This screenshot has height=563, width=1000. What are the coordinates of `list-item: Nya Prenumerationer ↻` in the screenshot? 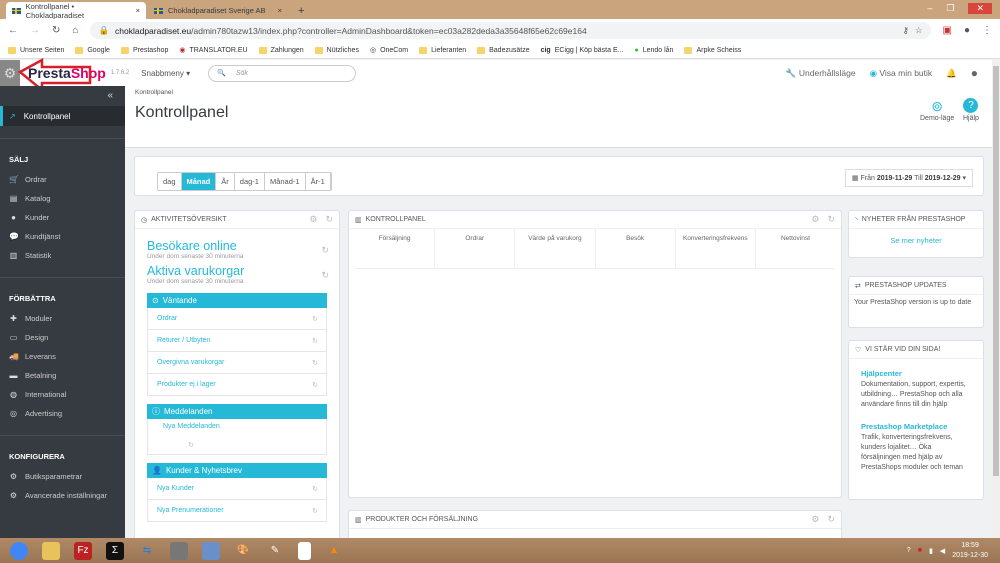 It's located at (237, 511).